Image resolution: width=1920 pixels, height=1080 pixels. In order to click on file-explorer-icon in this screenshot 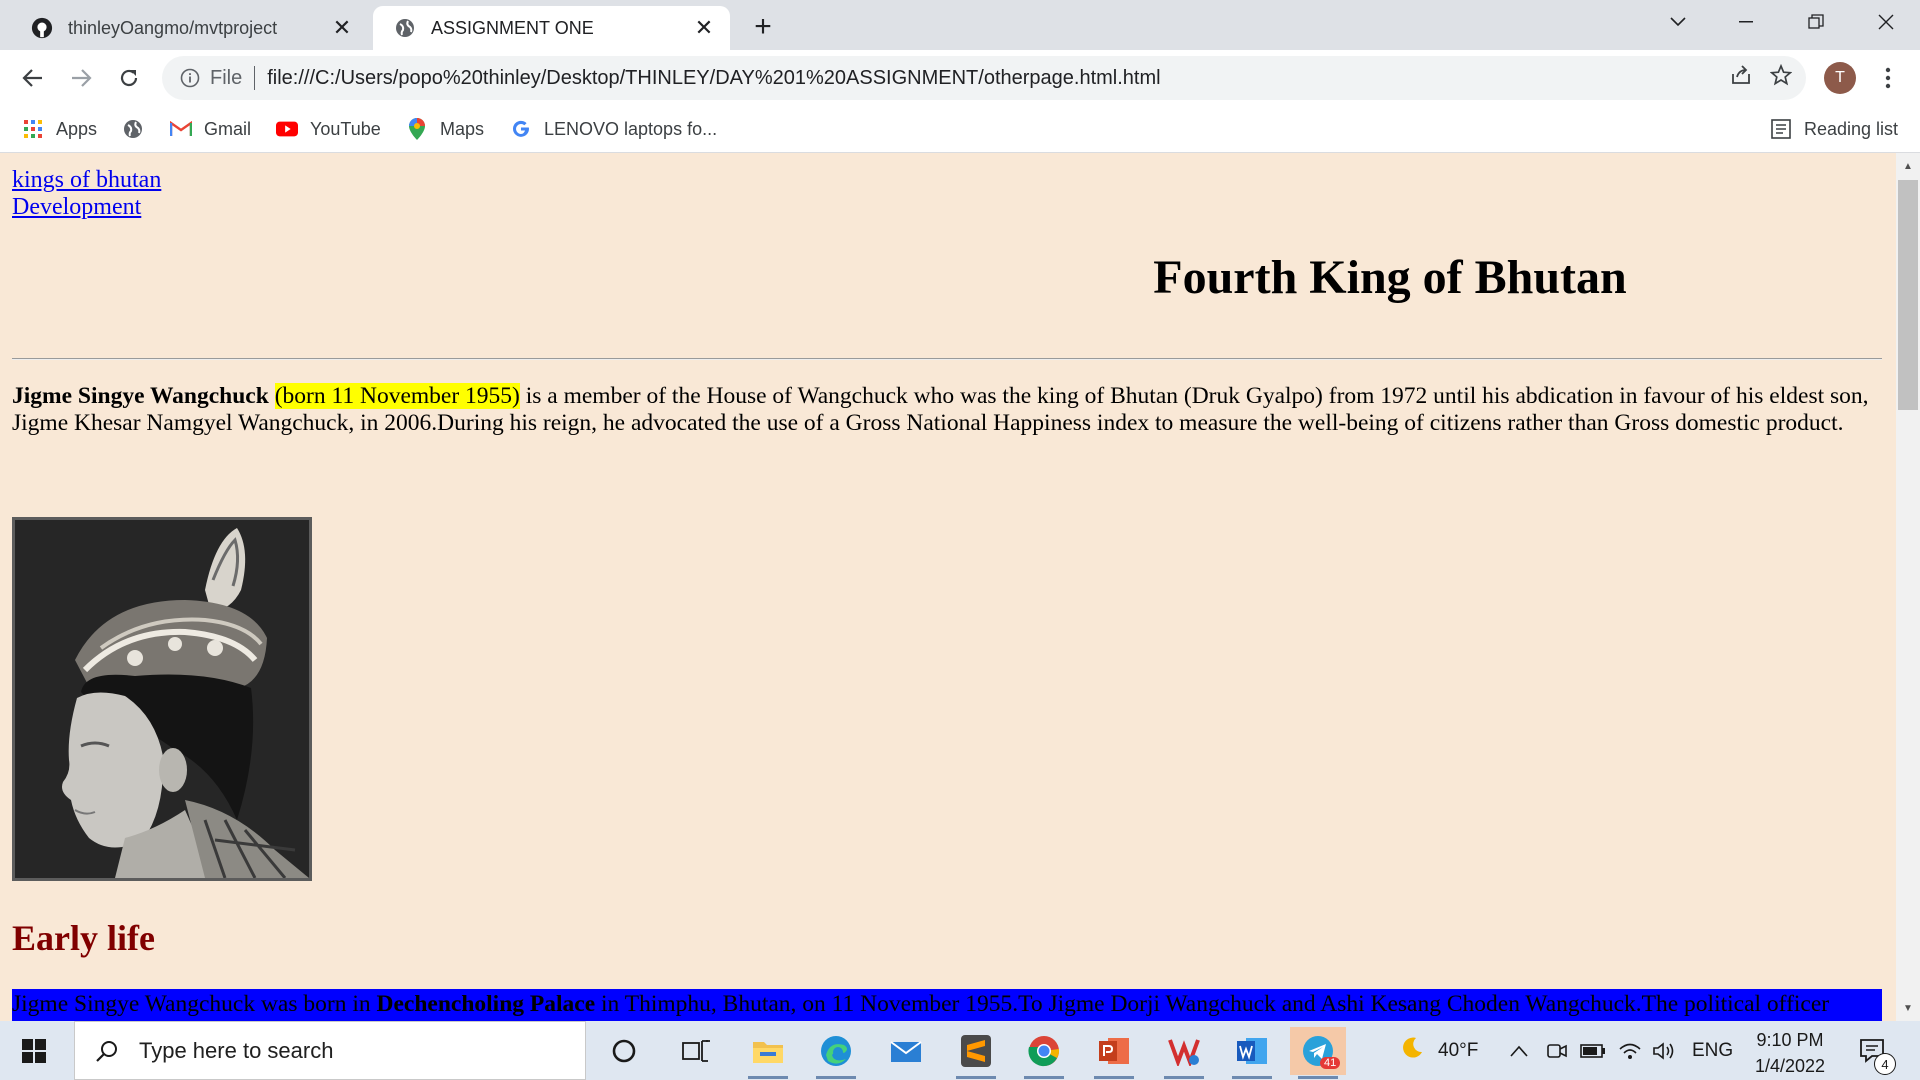, I will do `click(768, 1053)`.